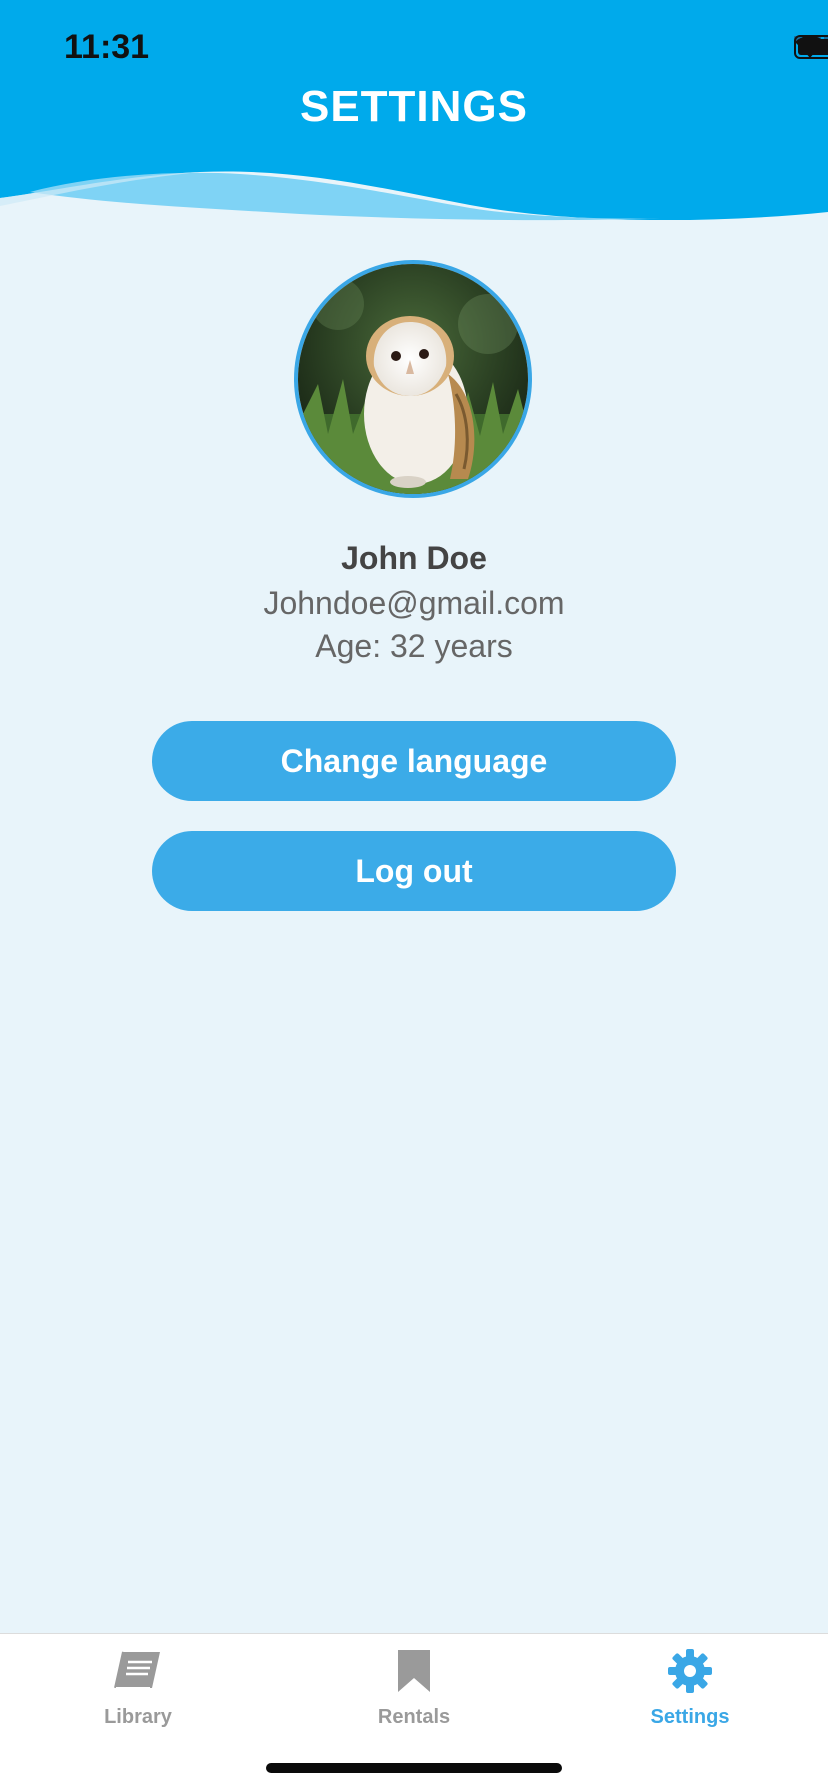  I want to click on profile-age: Age: 32 years, so click(414, 646).